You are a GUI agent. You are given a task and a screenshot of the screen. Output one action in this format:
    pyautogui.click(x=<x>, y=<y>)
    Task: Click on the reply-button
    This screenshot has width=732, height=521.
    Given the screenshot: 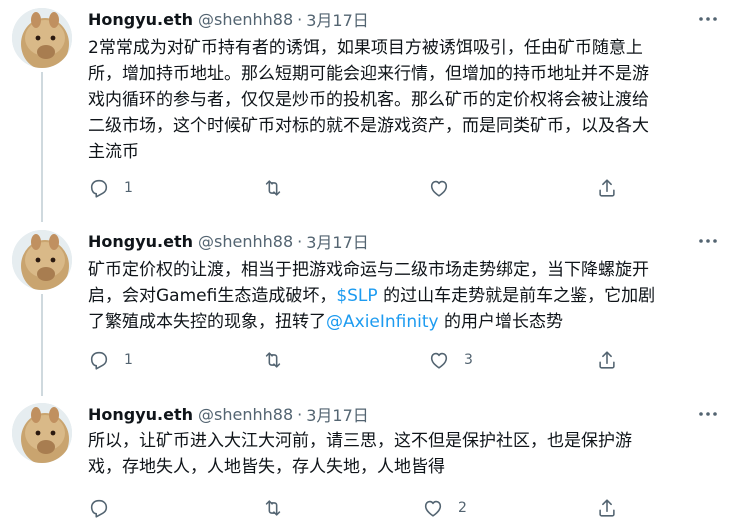 What is the action you would take?
    pyautogui.click(x=106, y=508)
    